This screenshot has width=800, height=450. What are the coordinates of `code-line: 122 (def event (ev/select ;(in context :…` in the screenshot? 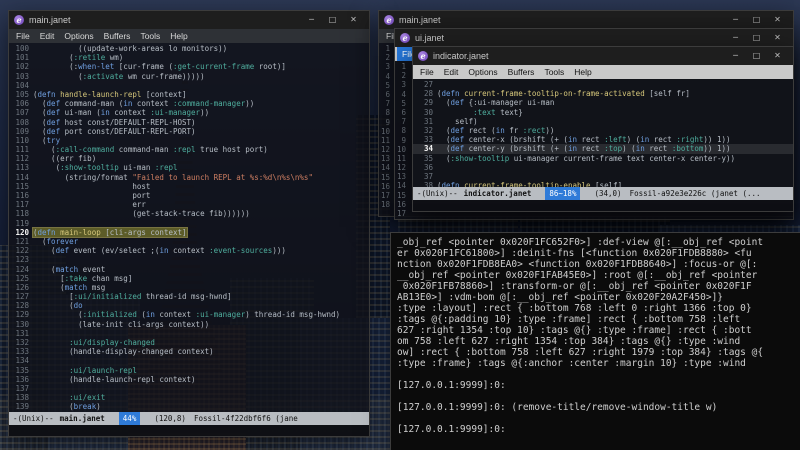 It's located at (189, 250).